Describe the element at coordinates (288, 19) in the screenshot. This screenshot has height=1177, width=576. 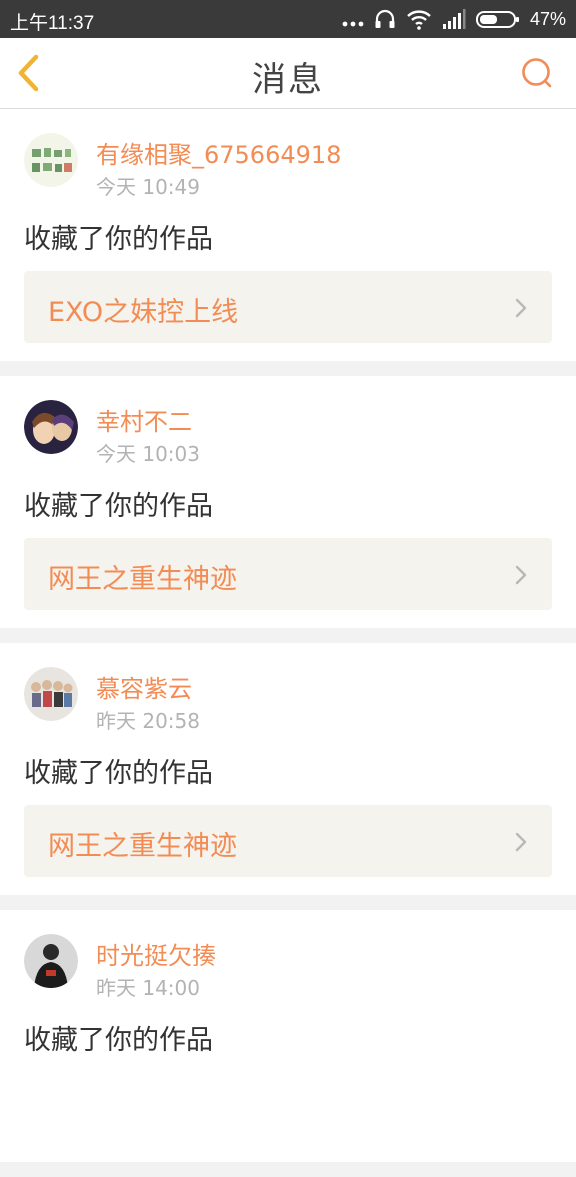
I see `status-bar: 上午11:37 47%` at that location.